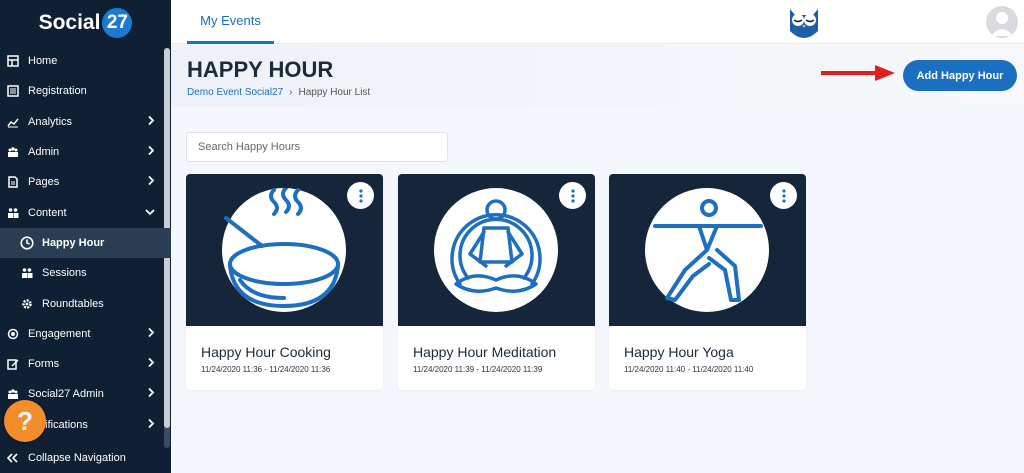 This screenshot has height=473, width=1024. I want to click on sidebar-item-analytics: Analytics, so click(85, 122).